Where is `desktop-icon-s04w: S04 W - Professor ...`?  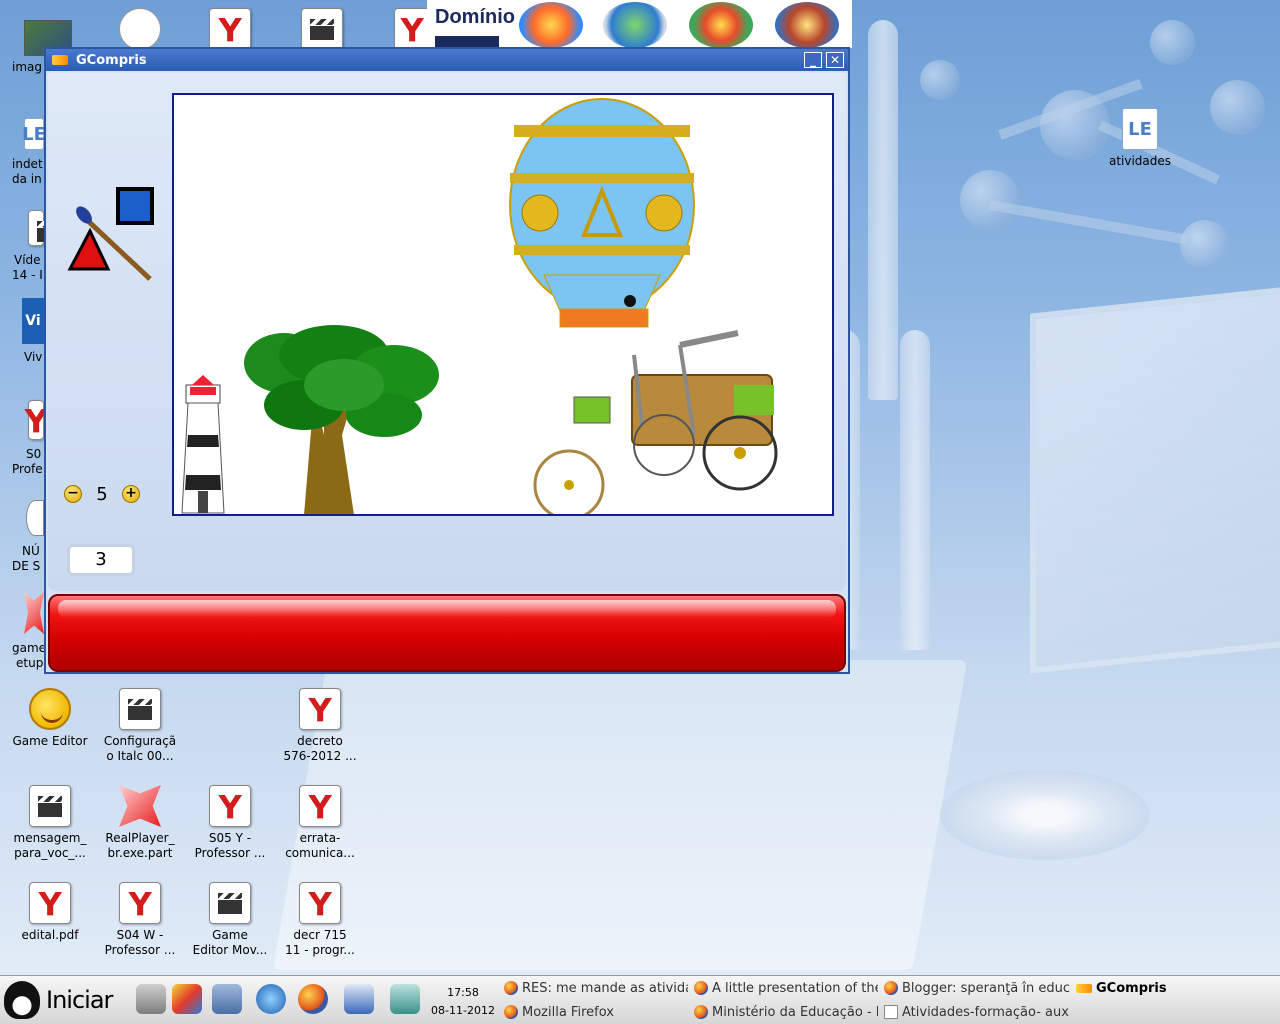 desktop-icon-s04w: S04 W - Professor ... is located at coordinates (140, 920).